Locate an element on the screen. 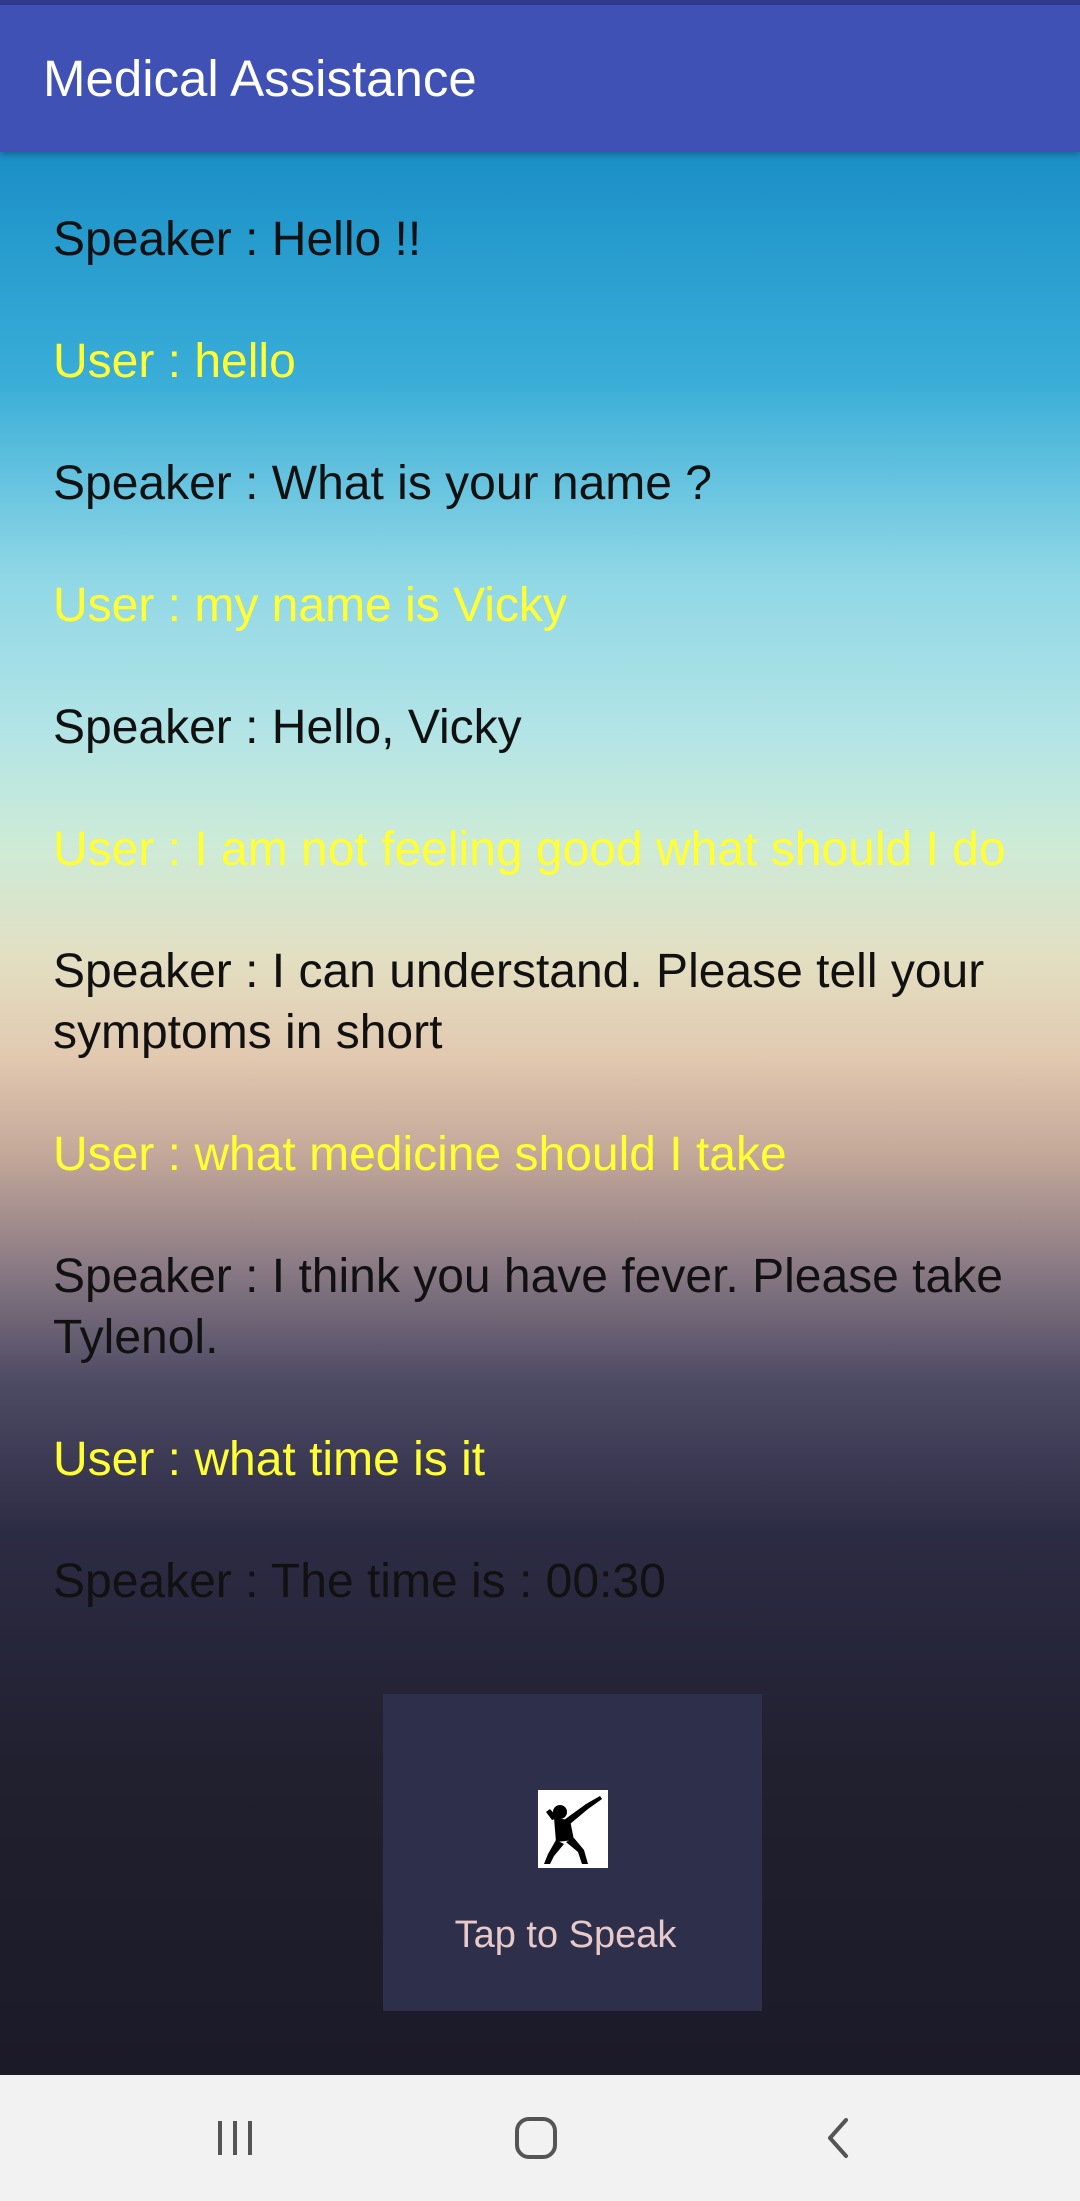 Image resolution: width=1080 pixels, height=2201 pixels. back-icon is located at coordinates (838, 2138).